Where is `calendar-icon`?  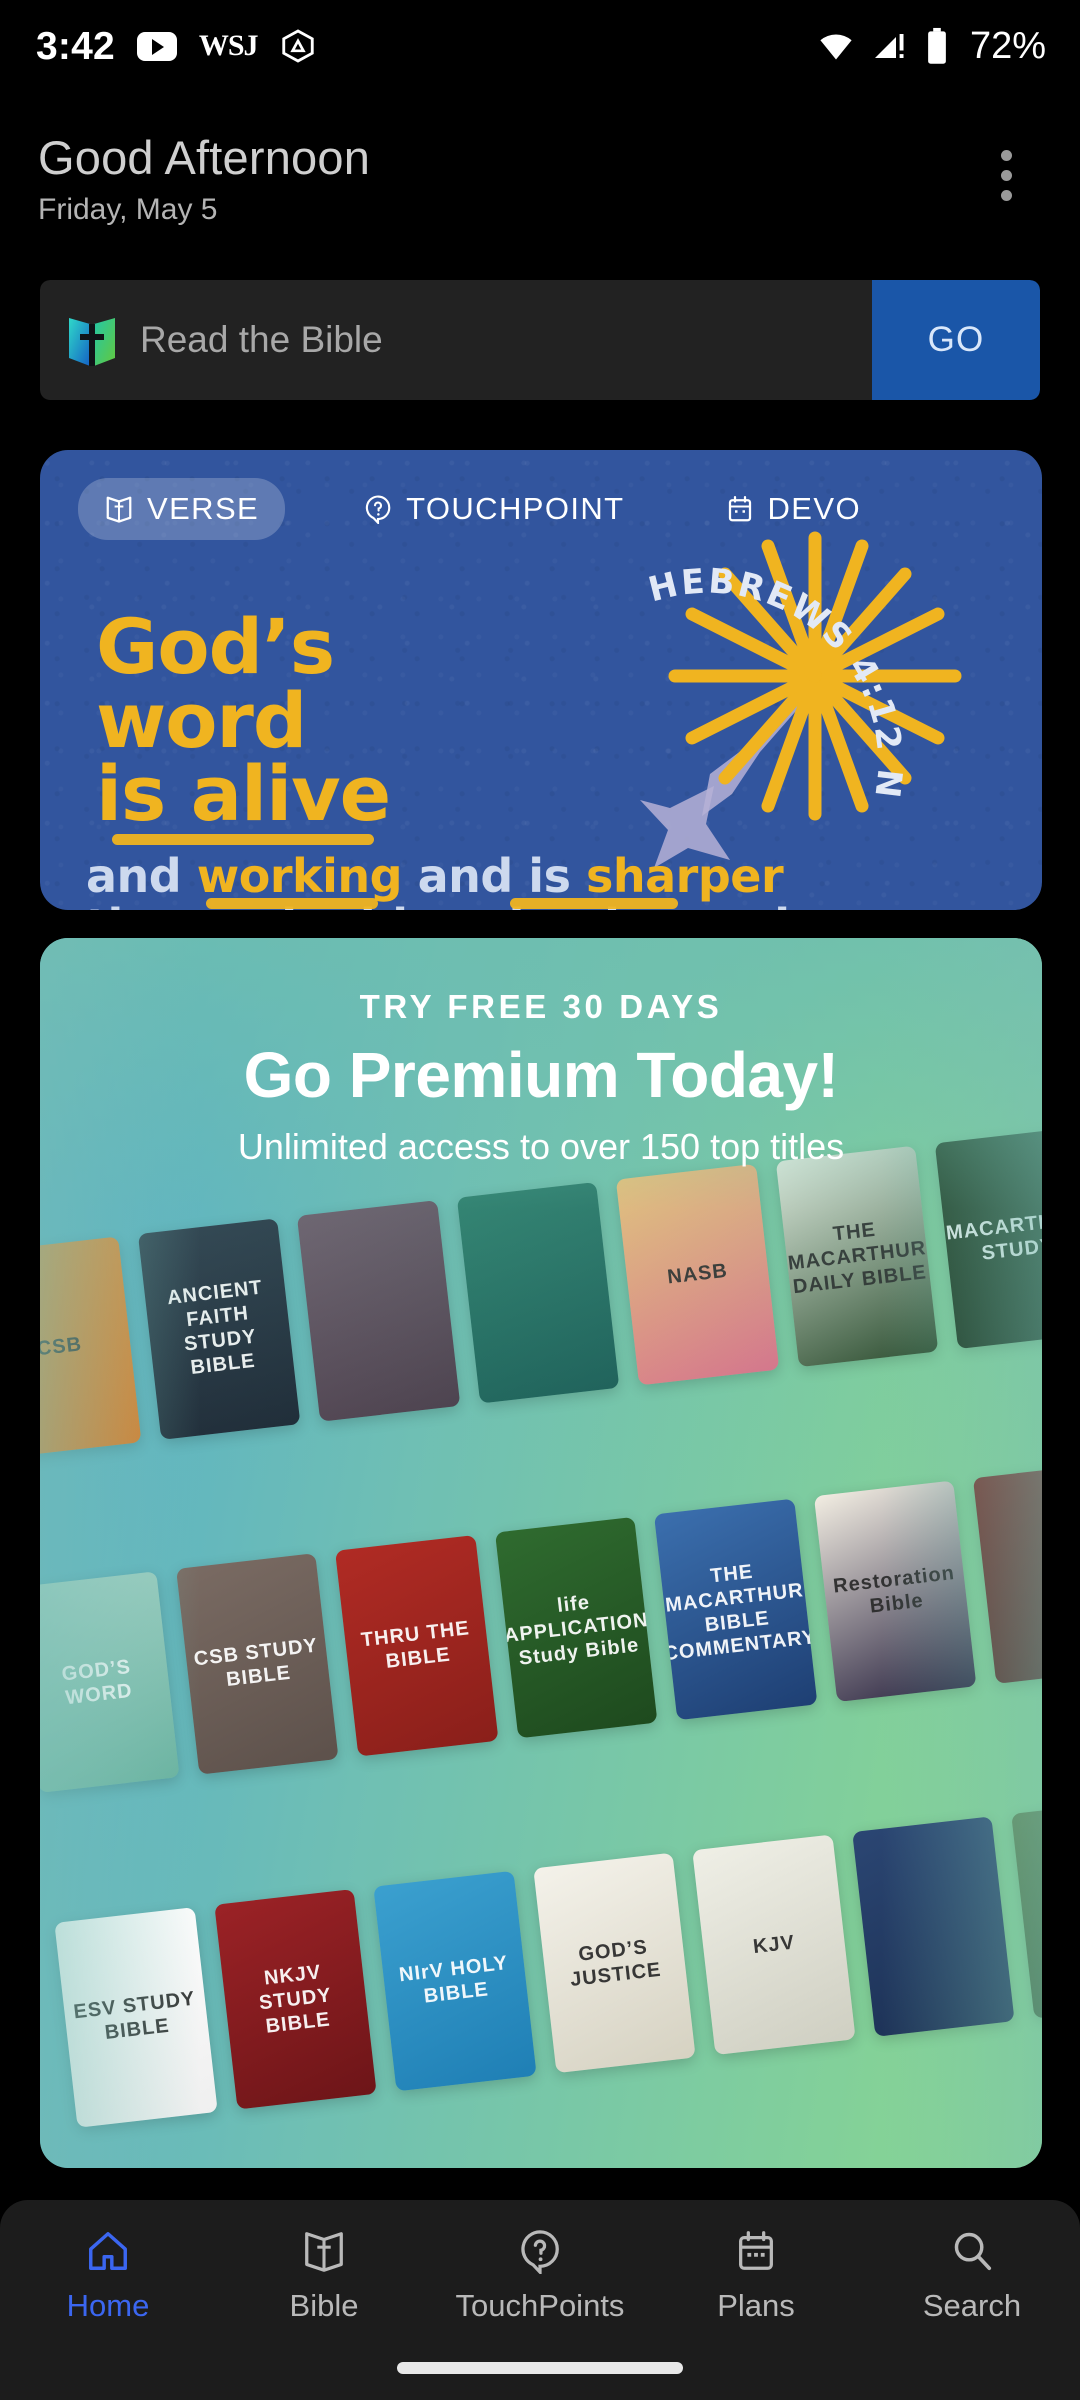 calendar-icon is located at coordinates (756, 2250).